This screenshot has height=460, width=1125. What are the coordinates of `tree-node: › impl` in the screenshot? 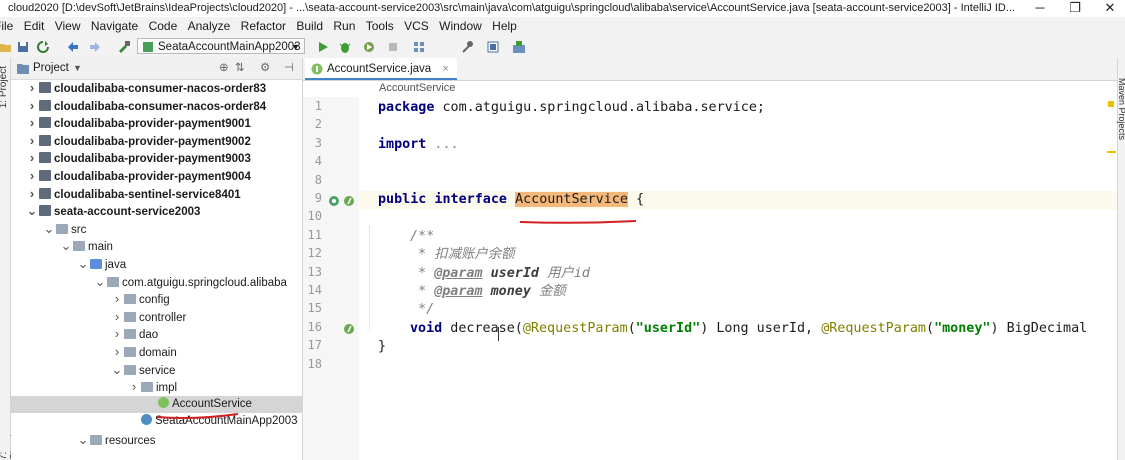 It's located at (152, 386).